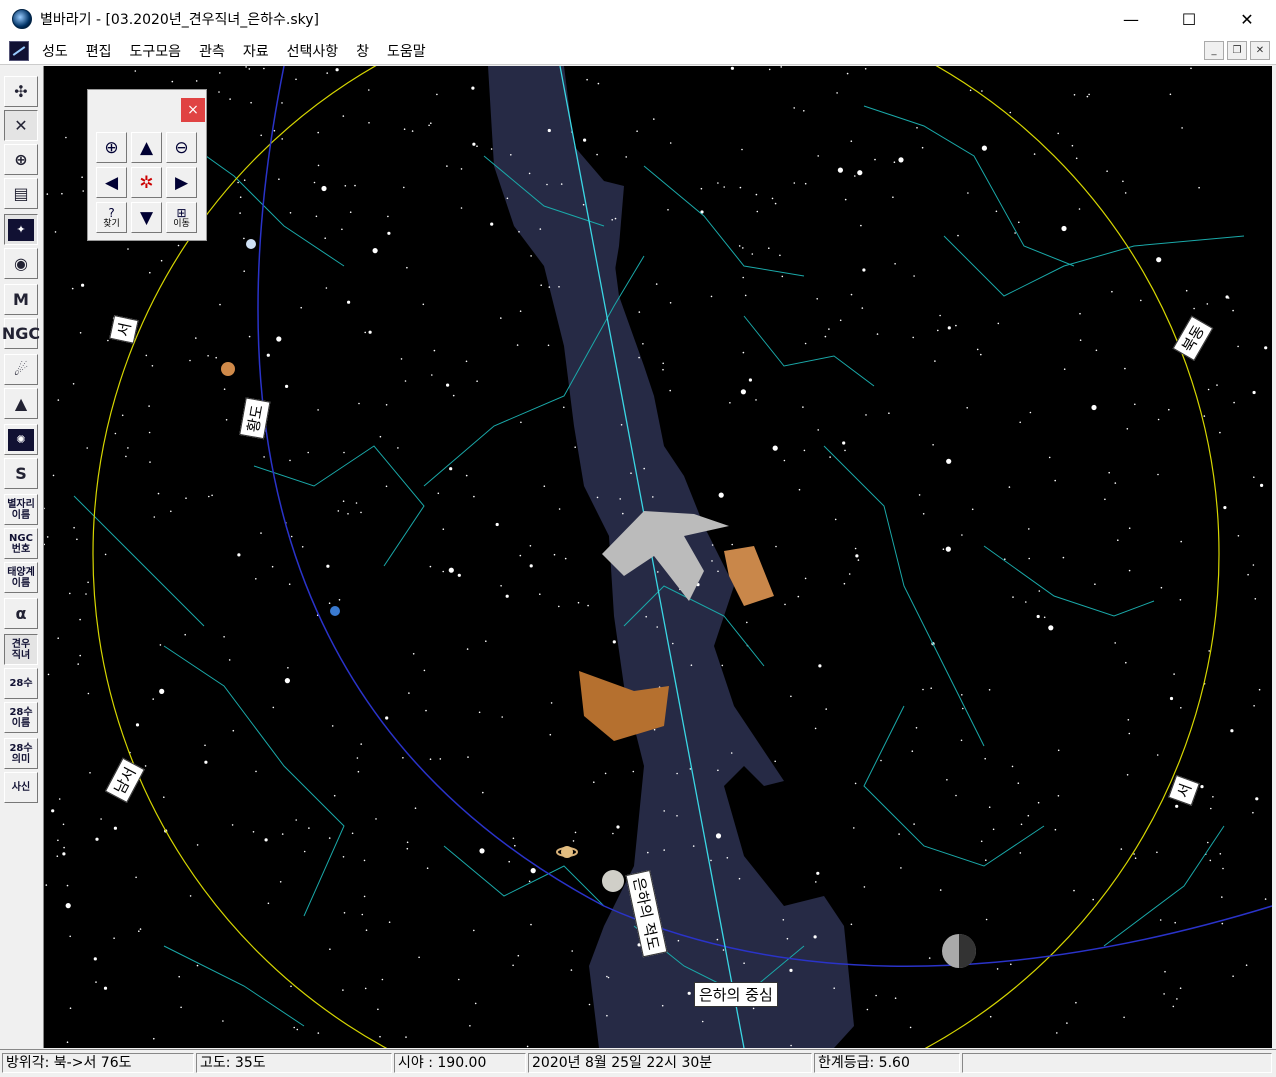 Image resolution: width=1276 pixels, height=1077 pixels. Describe the element at coordinates (567, 852) in the screenshot. I see `planet-saturn` at that location.